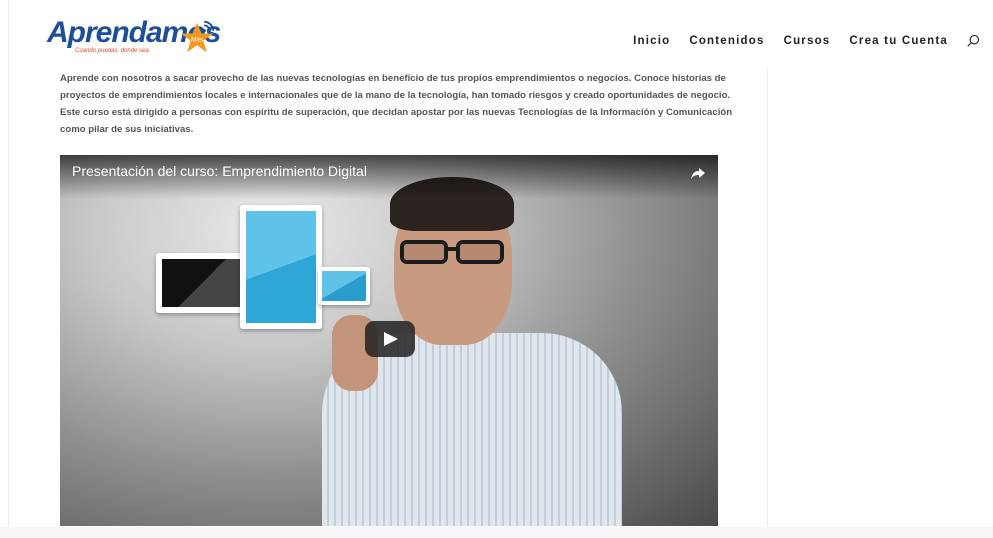  Describe the element at coordinates (197, 40) in the screenshot. I see `star-label: Más` at that location.